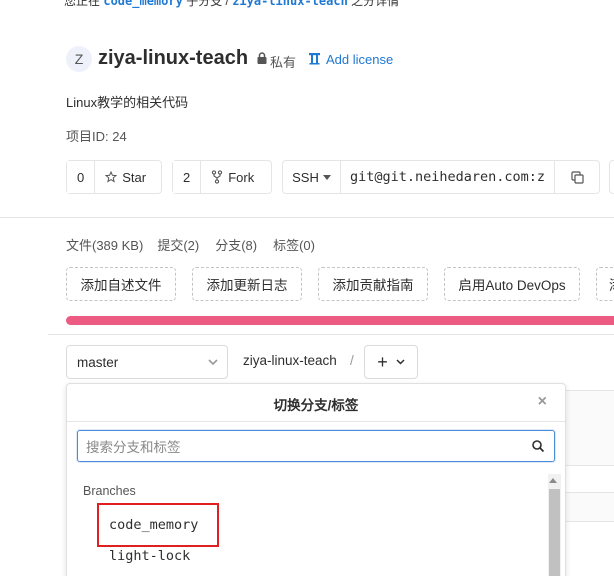 The image size is (614, 576). I want to click on enable-autodevops-button: 启用Auto DevOps, so click(512, 284).